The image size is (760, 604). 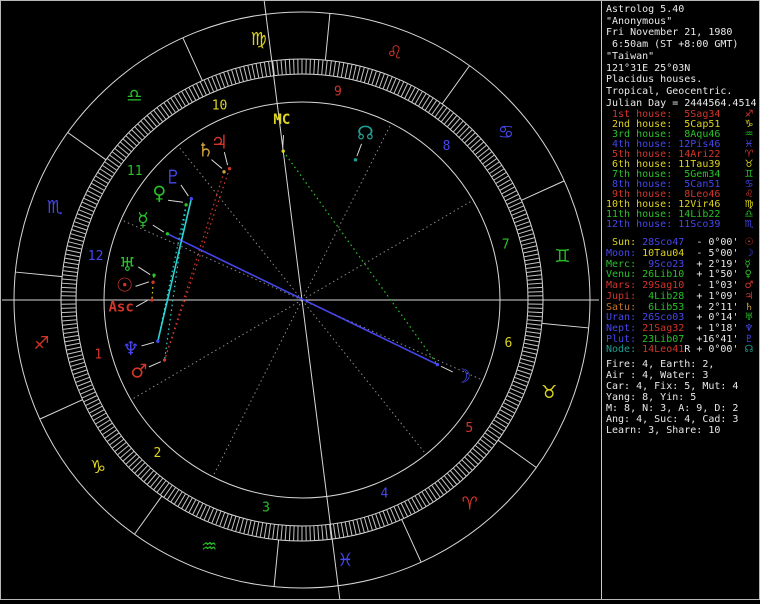 I want to click on house-number-2: 2, so click(x=157, y=453).